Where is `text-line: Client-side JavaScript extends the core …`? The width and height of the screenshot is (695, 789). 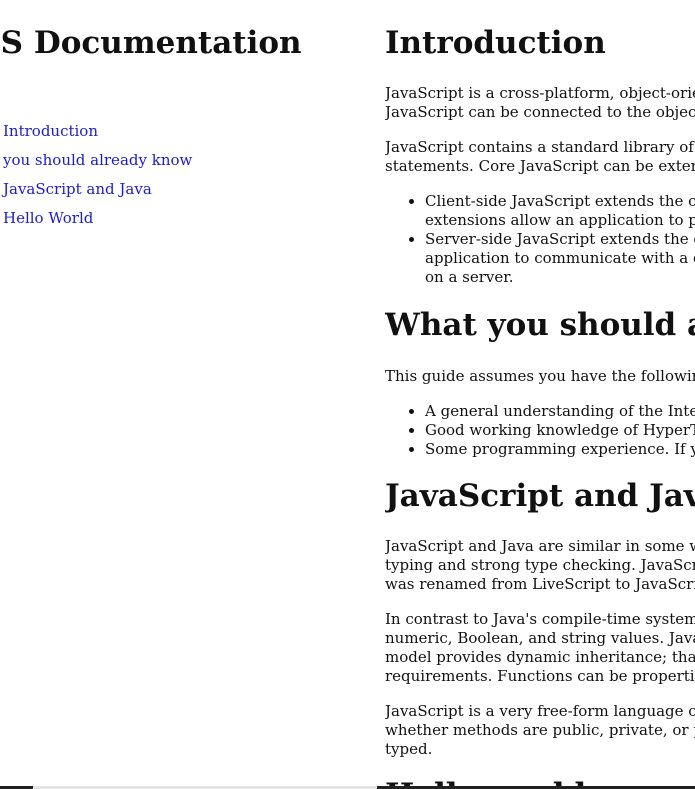
text-line: Client-side JavaScript extends the core … is located at coordinates (560, 201).